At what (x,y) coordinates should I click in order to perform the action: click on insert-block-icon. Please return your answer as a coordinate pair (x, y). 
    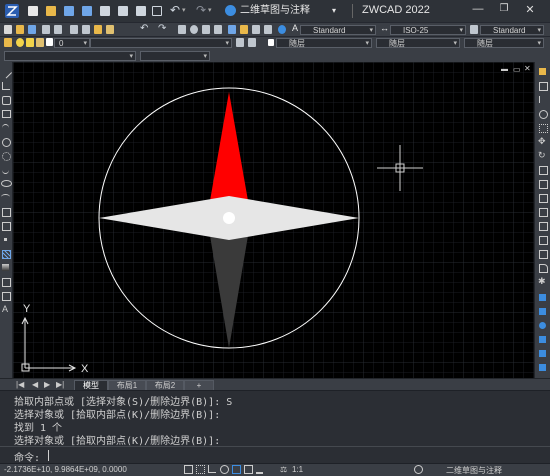
    Looking at the image, I should click on (6, 212).